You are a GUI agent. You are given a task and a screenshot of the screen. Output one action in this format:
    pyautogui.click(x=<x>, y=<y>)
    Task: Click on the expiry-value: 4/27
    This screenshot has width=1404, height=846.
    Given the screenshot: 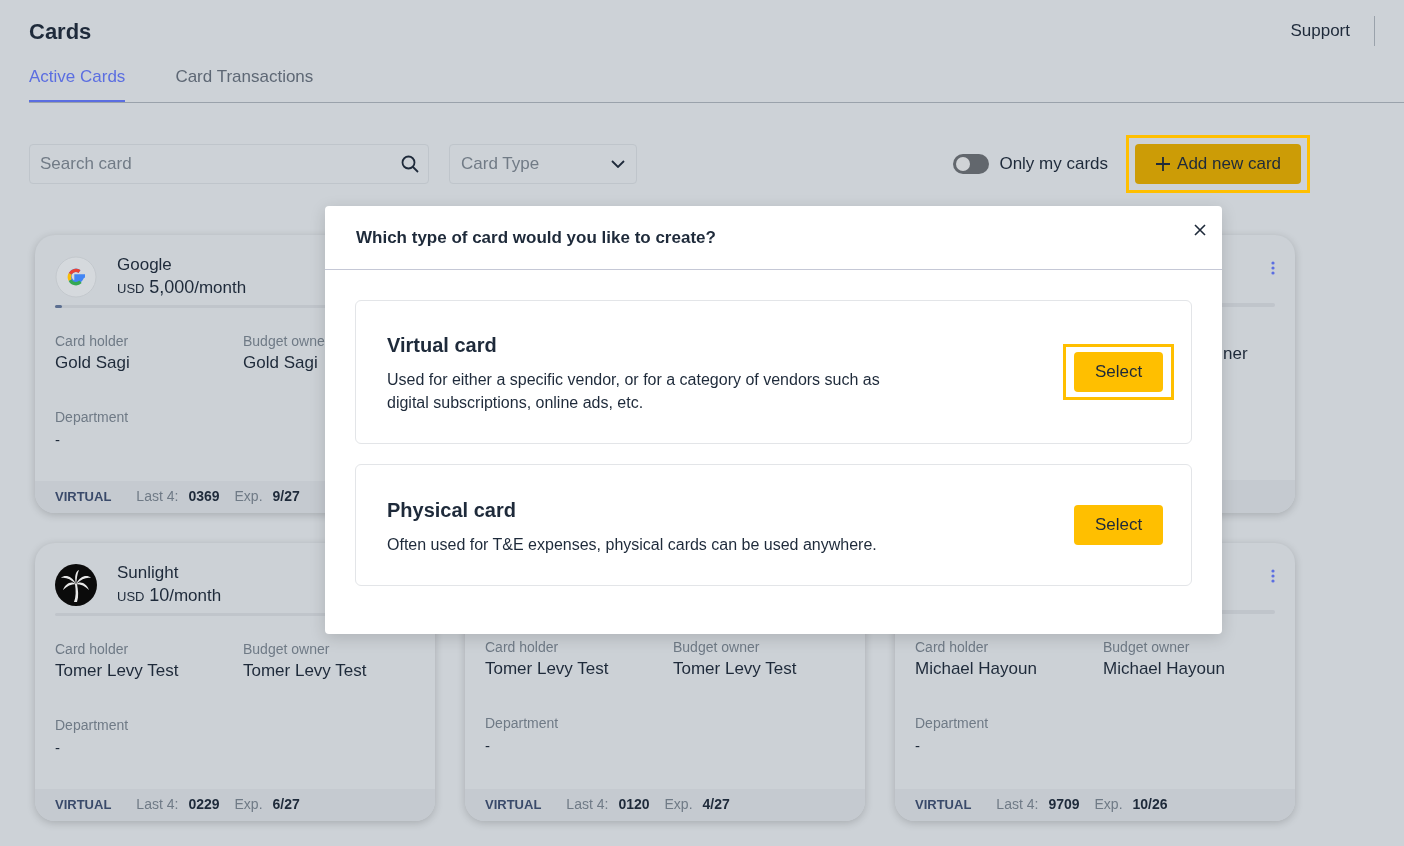 What is the action you would take?
    pyautogui.click(x=716, y=805)
    